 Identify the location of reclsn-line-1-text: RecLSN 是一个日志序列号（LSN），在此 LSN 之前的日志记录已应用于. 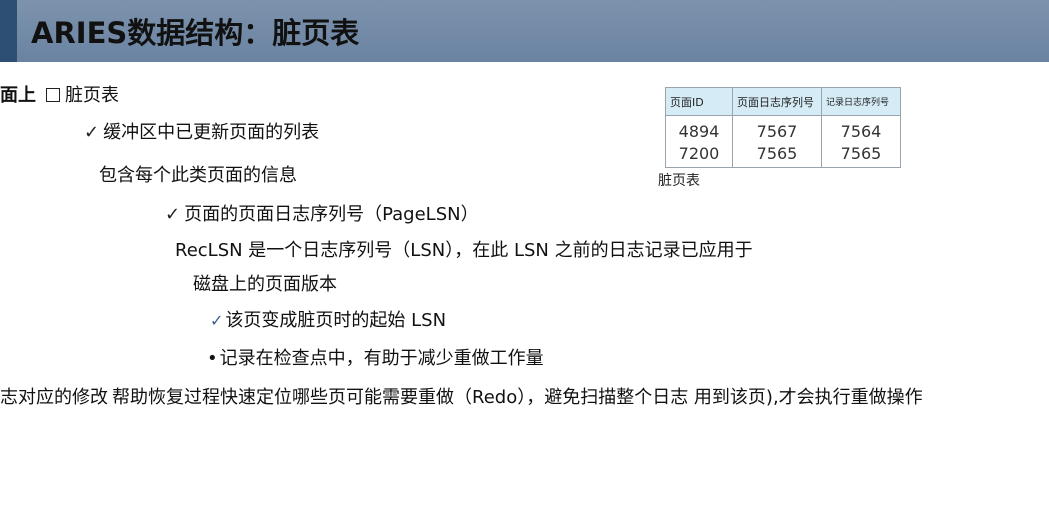
(464, 250).